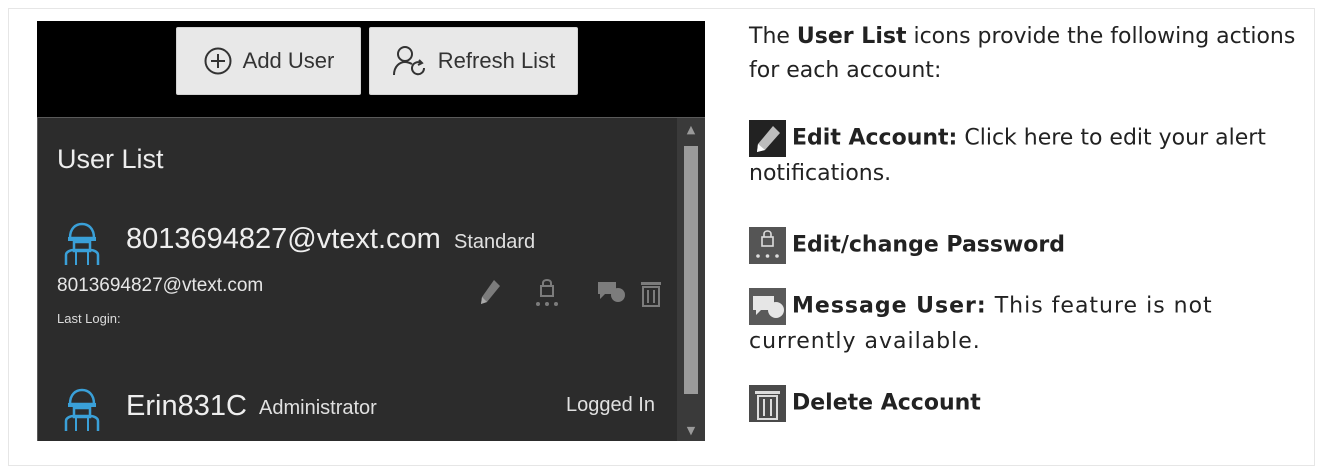 This screenshot has width=1323, height=474. I want to click on user-email: 8013694827@vtext.com, so click(160, 285).